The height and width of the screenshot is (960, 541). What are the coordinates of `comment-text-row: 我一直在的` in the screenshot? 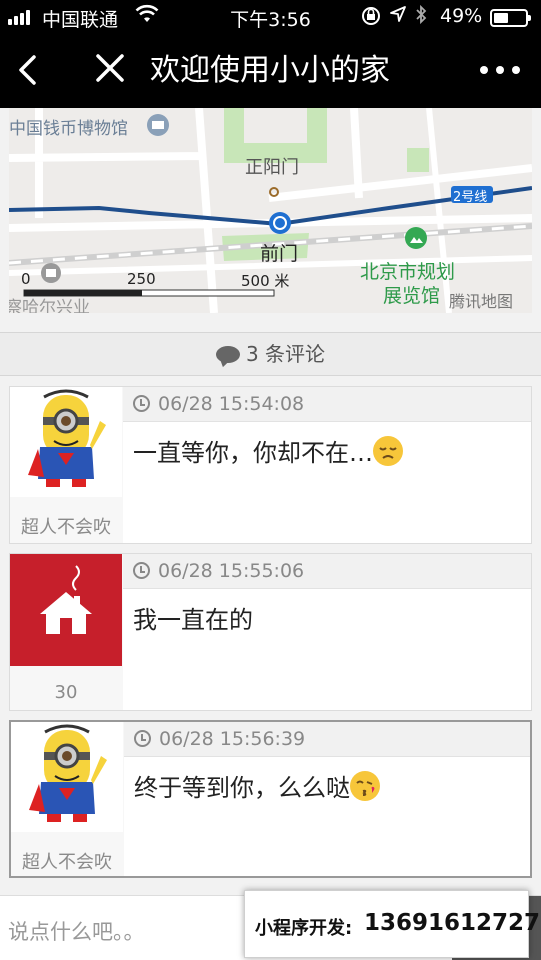 It's located at (193, 617).